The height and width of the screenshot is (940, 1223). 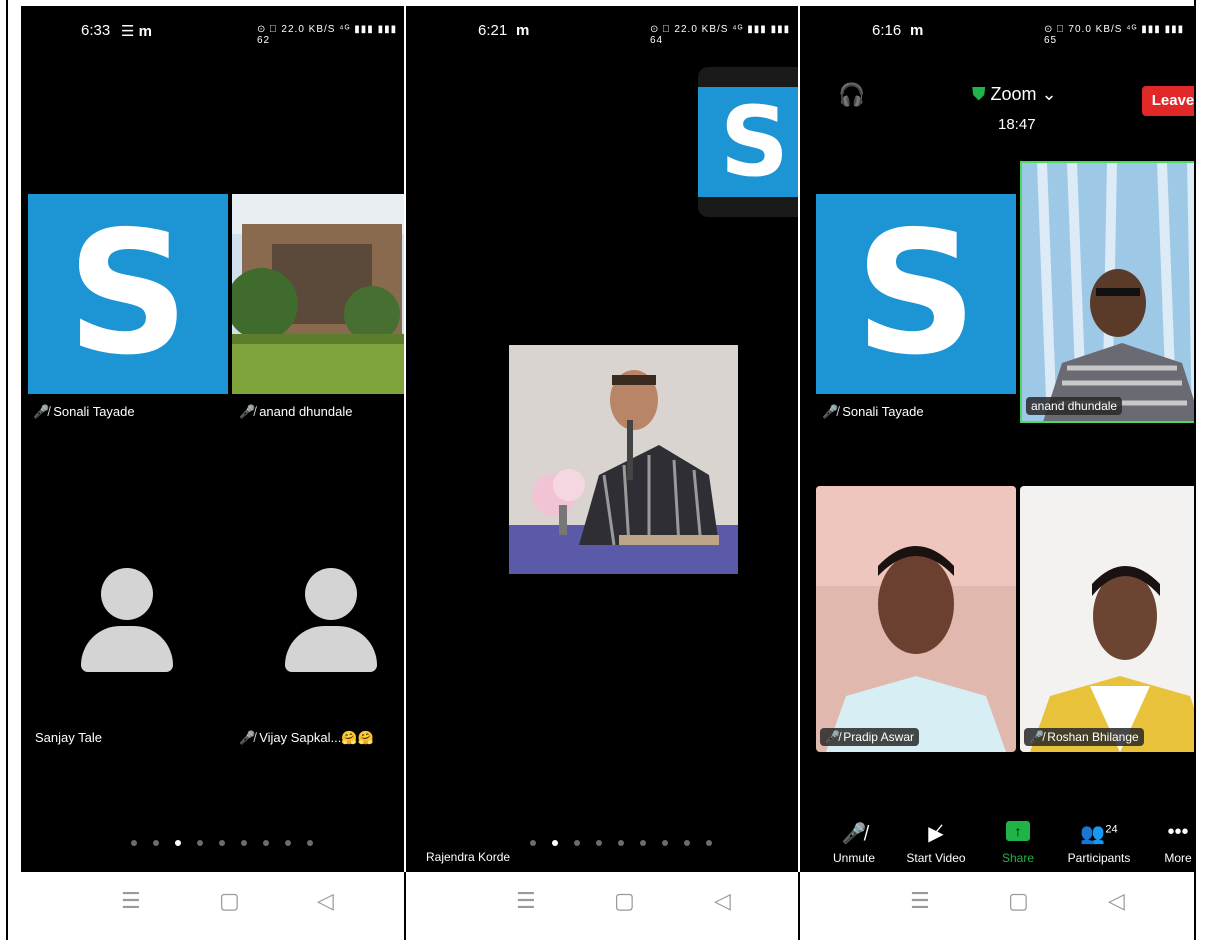 What do you see at coordinates (136, 31) in the screenshot?
I see `status-icons: ☰ m` at bounding box center [136, 31].